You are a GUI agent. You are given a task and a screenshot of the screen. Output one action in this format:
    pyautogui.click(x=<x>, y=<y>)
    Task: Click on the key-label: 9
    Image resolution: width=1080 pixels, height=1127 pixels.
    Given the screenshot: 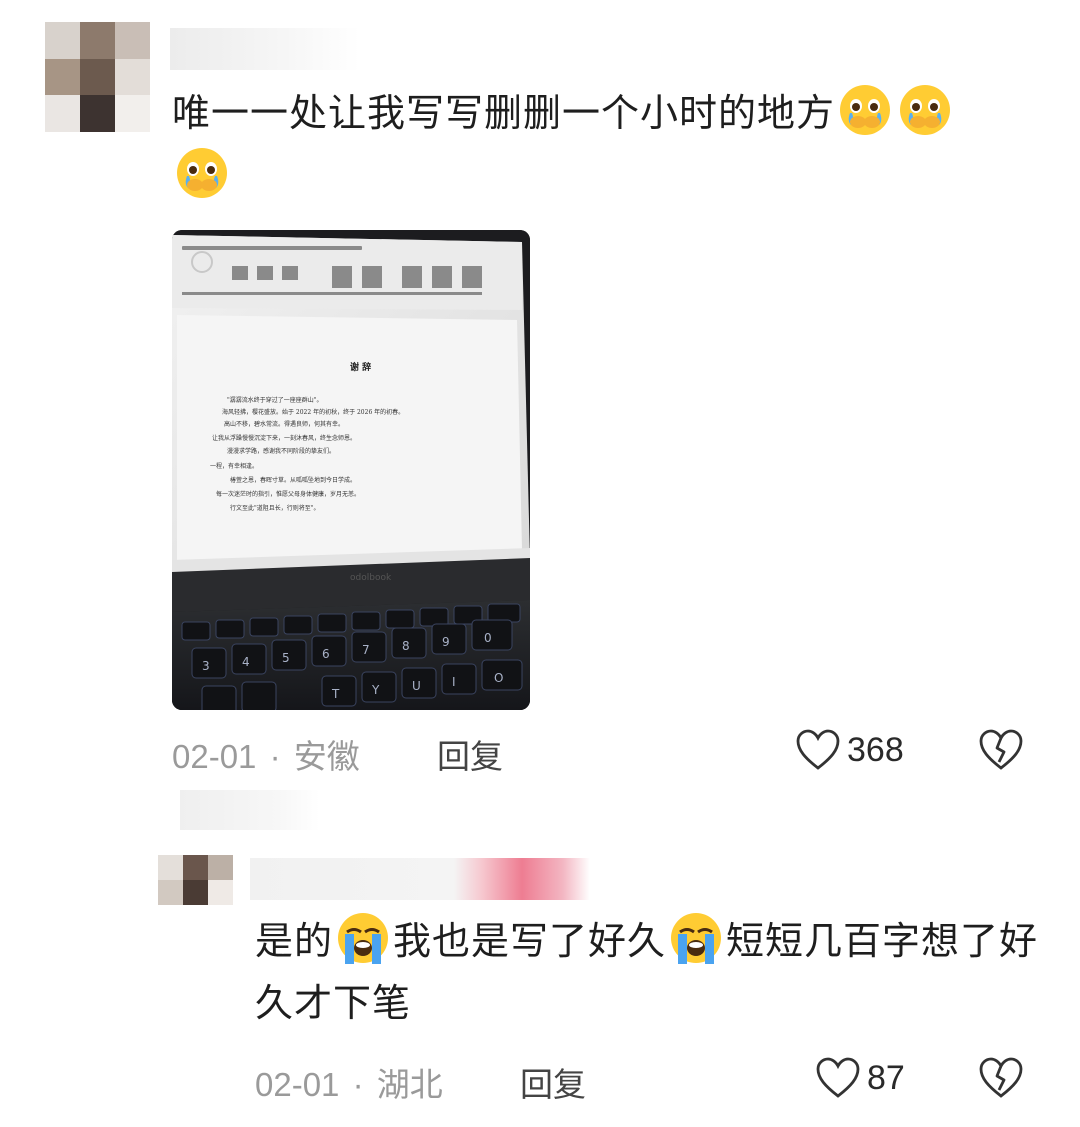 What is the action you would take?
    pyautogui.click(x=446, y=642)
    